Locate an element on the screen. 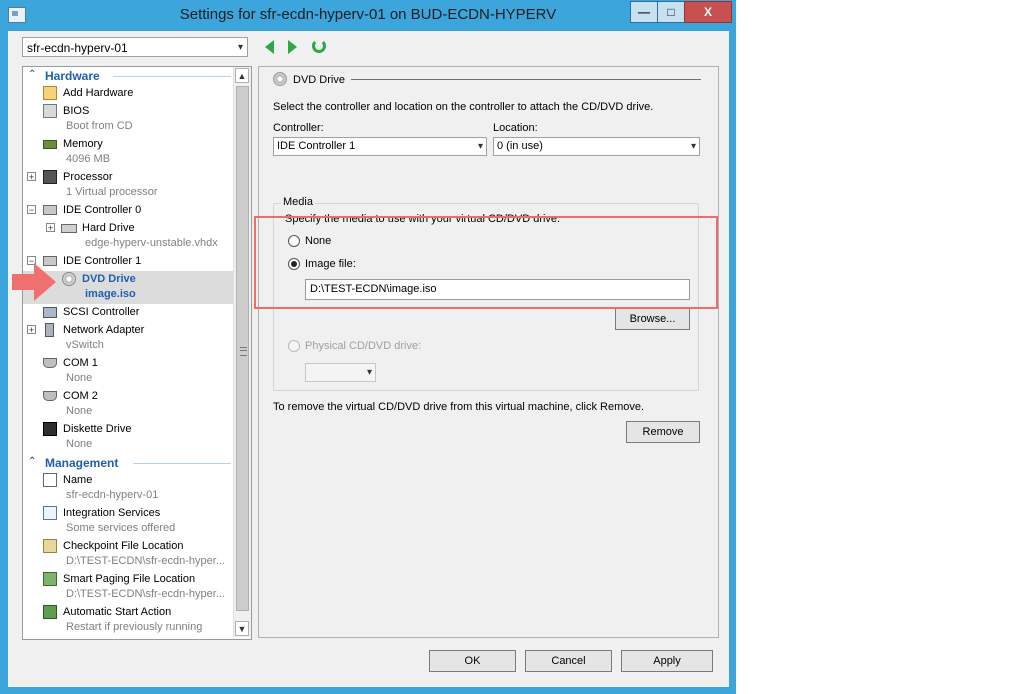  close-button: X is located at coordinates (708, 12).